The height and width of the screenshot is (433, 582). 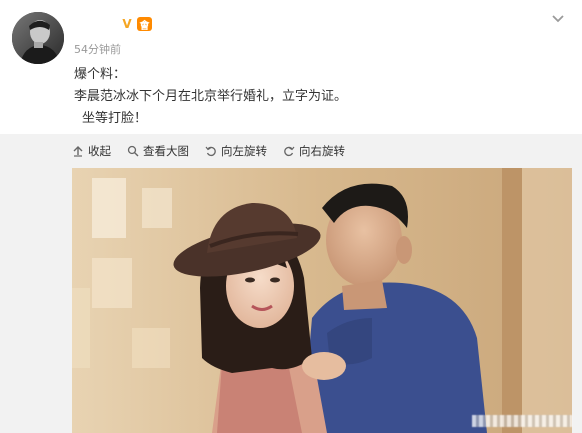 I want to click on post-time: 54分钟前, so click(x=97, y=49).